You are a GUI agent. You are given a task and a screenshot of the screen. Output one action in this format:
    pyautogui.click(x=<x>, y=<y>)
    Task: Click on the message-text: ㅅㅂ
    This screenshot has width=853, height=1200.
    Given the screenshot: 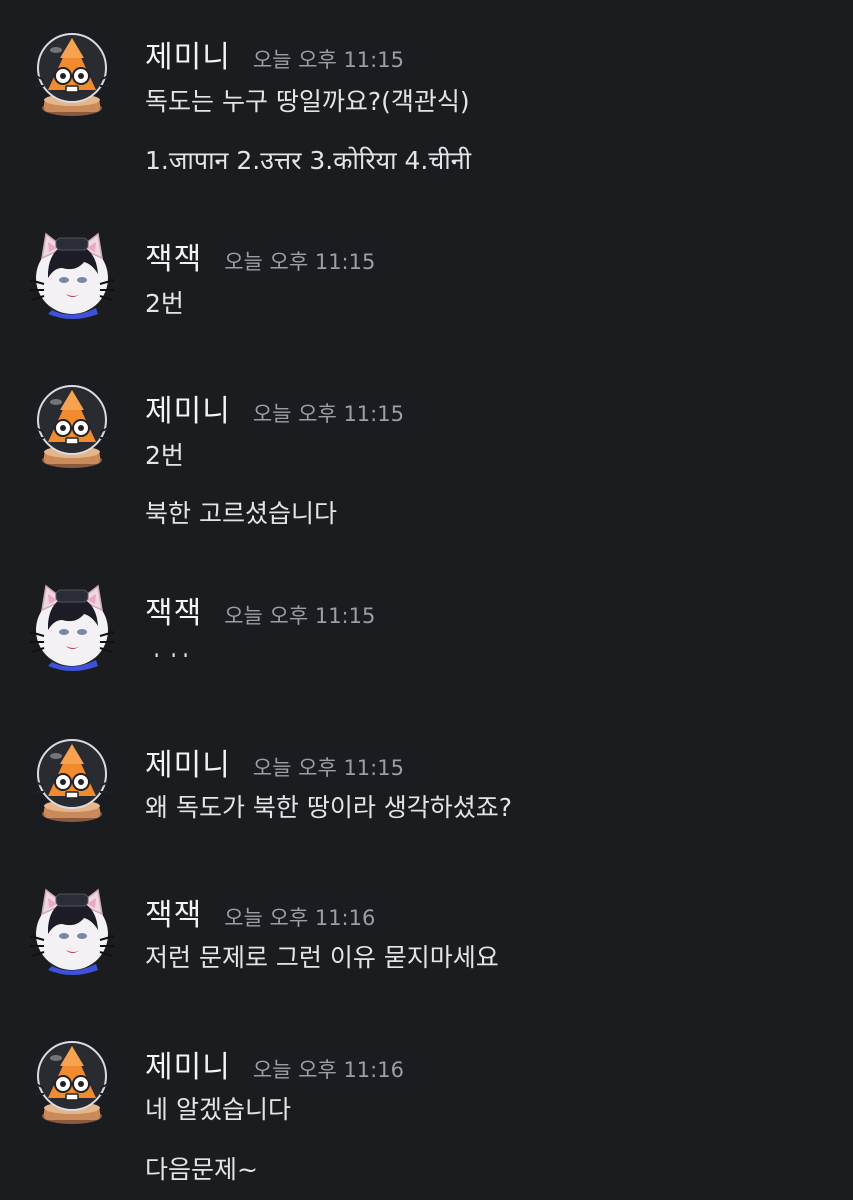 What is the action you would take?
    pyautogui.click(x=168, y=649)
    